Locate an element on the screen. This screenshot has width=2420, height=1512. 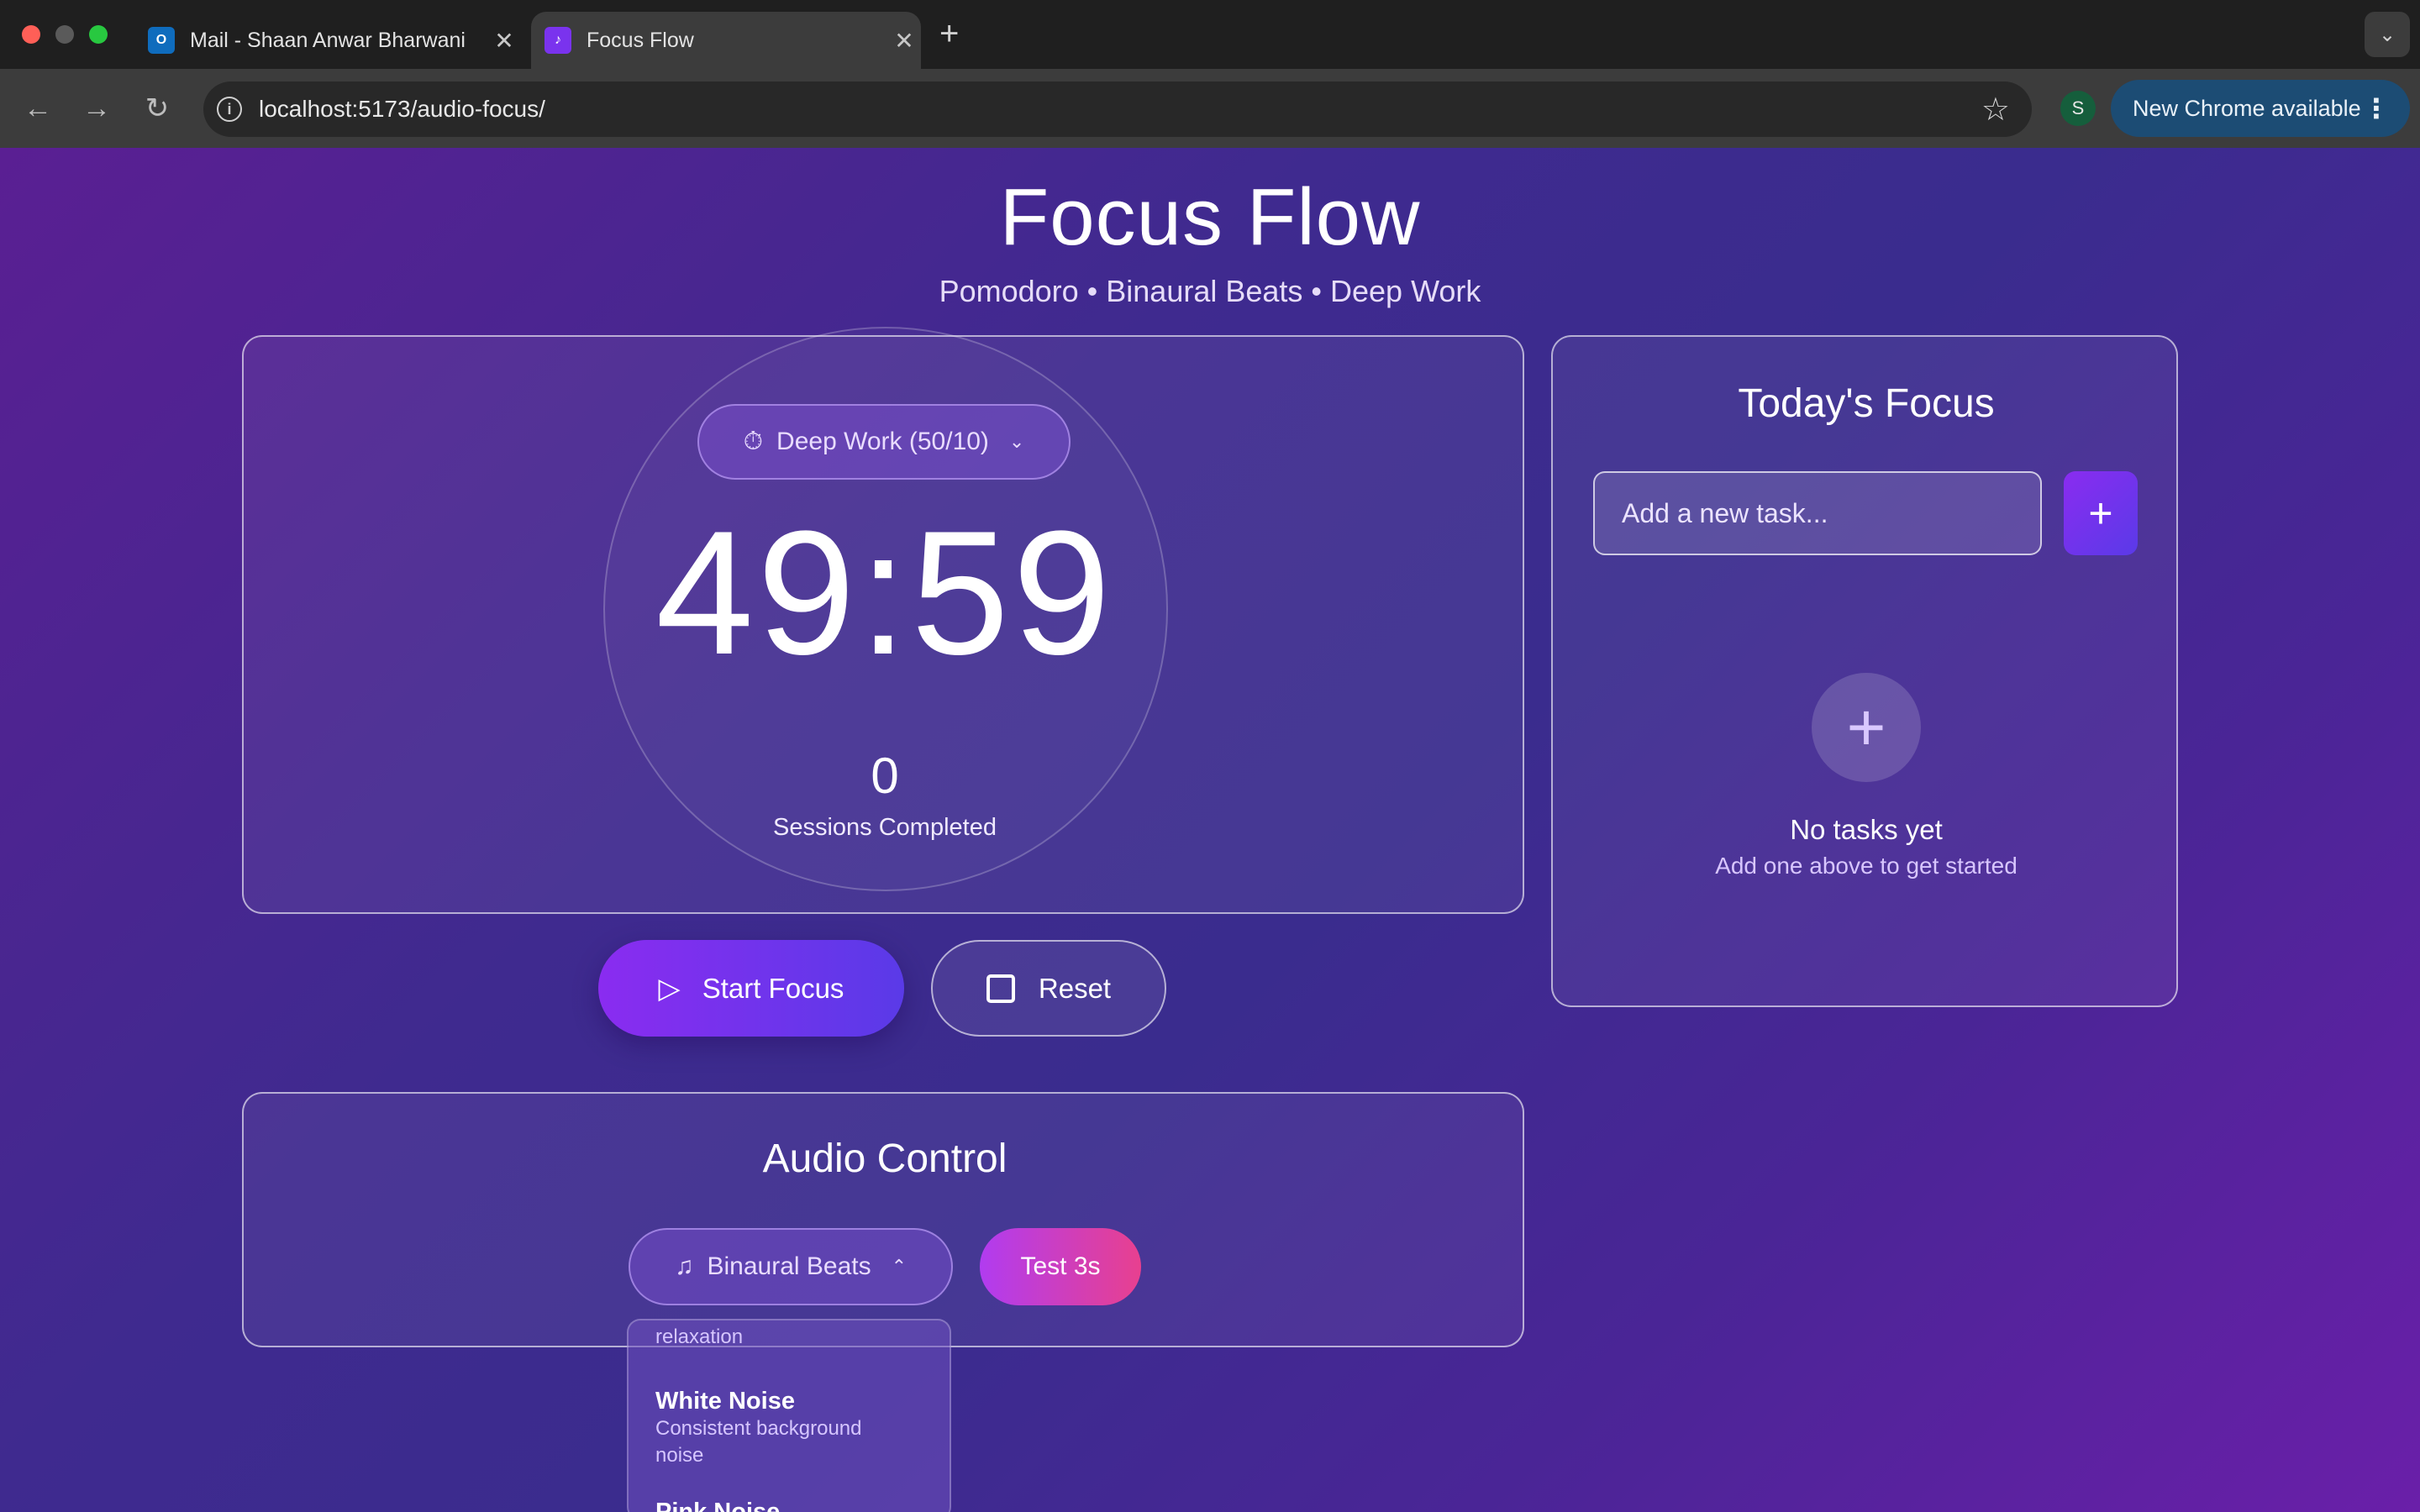
option-description: noise is located at coordinates (679, 1455).